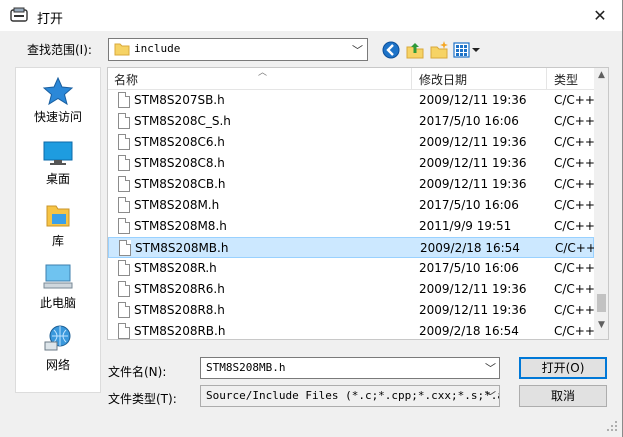 This screenshot has height=437, width=623. What do you see at coordinates (351, 79) in the screenshot?
I see `column-header: 名称 ︿ 修改日期 类型` at bounding box center [351, 79].